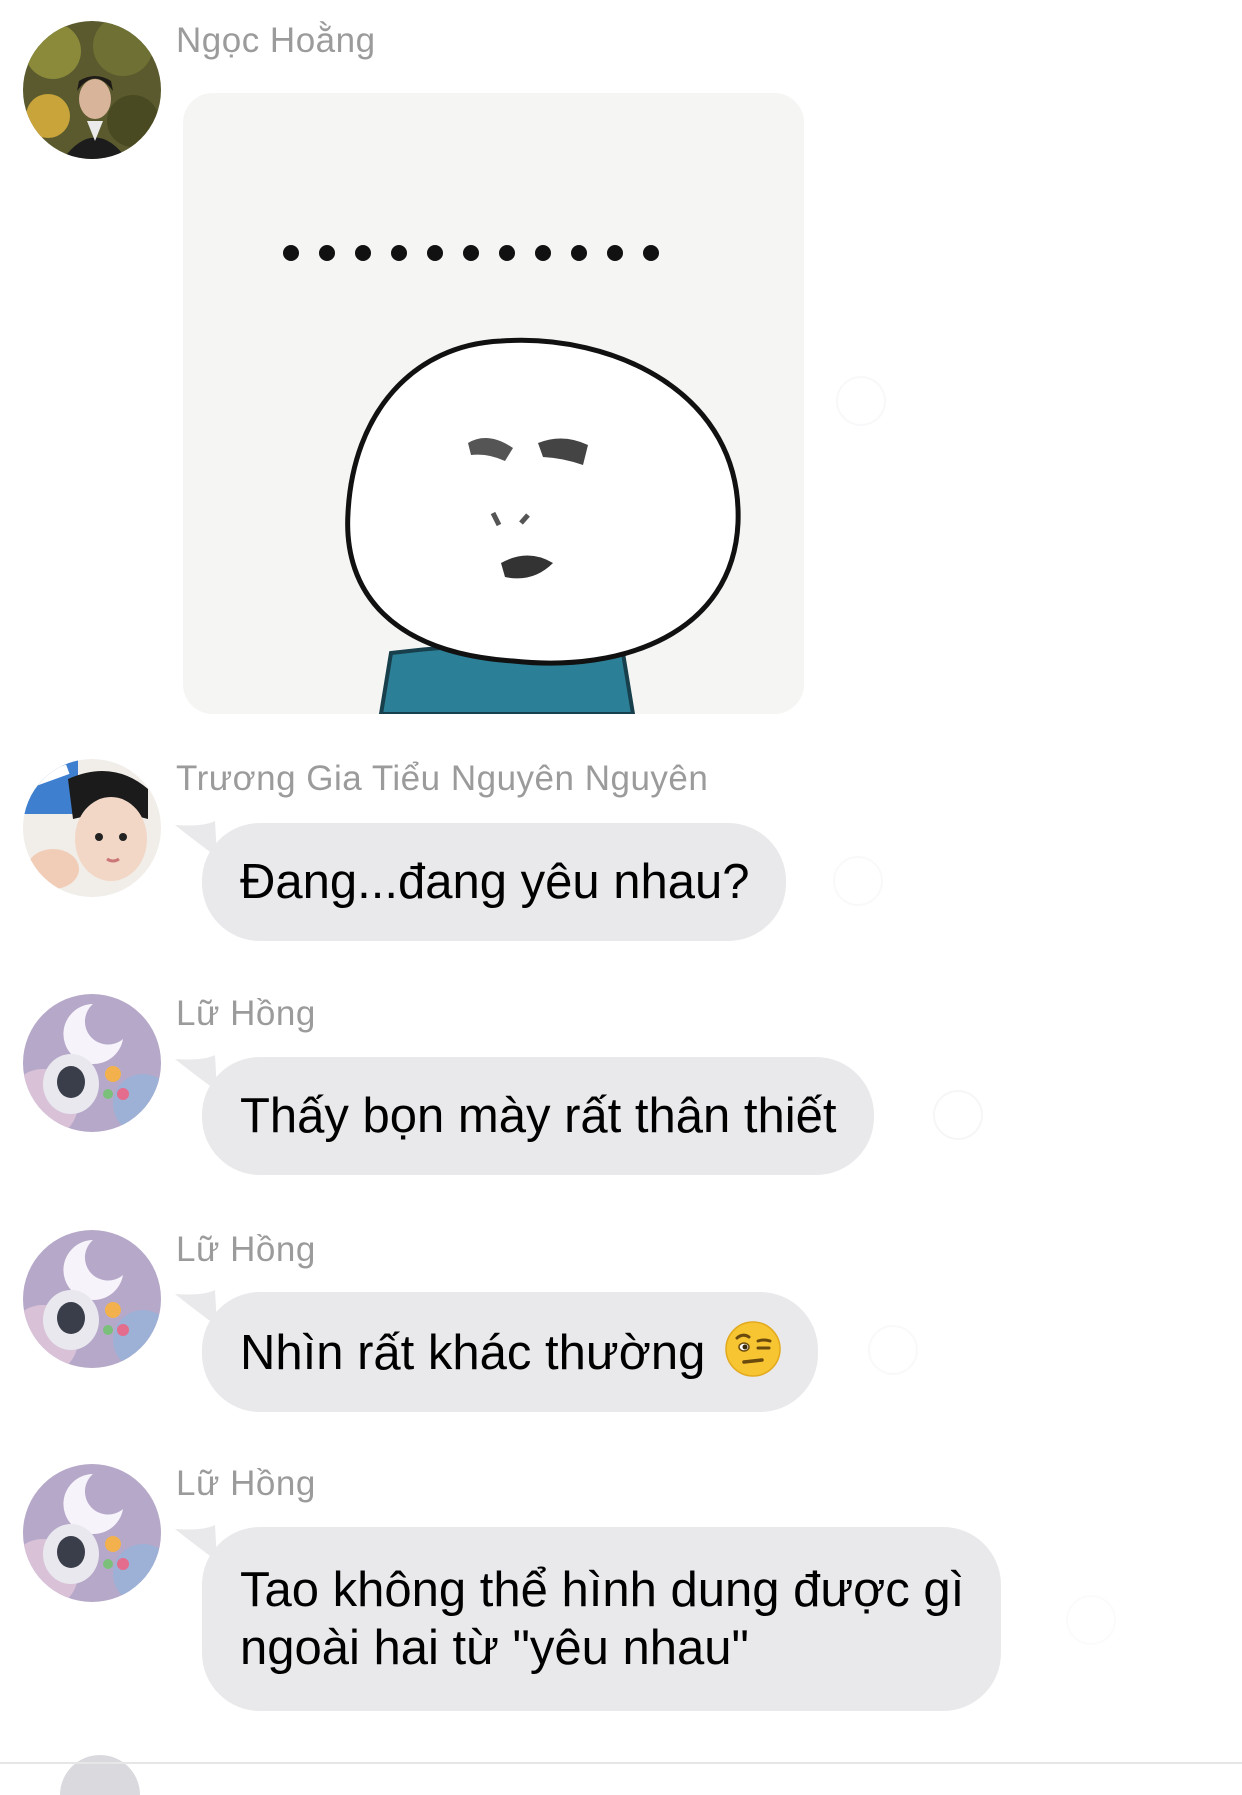 The width and height of the screenshot is (1242, 1795). What do you see at coordinates (92, 828) in the screenshot?
I see `avatar-truong-gia-tieu-nguyen-nguyen` at bounding box center [92, 828].